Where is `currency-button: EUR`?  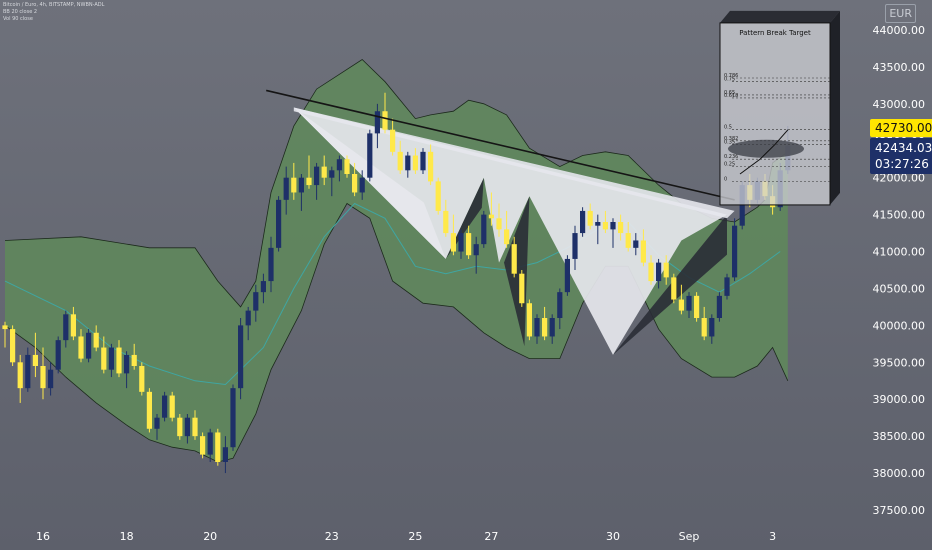 currency-button: EUR is located at coordinates (900, 13).